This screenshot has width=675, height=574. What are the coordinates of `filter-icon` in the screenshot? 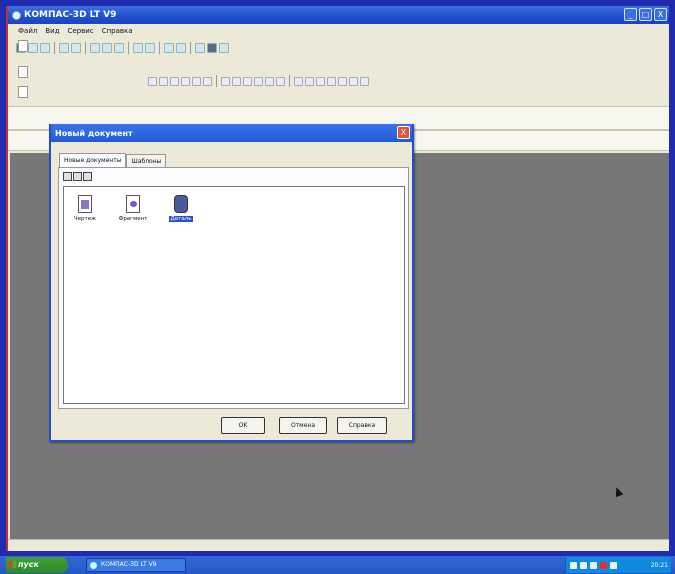 It's located at (298, 81).